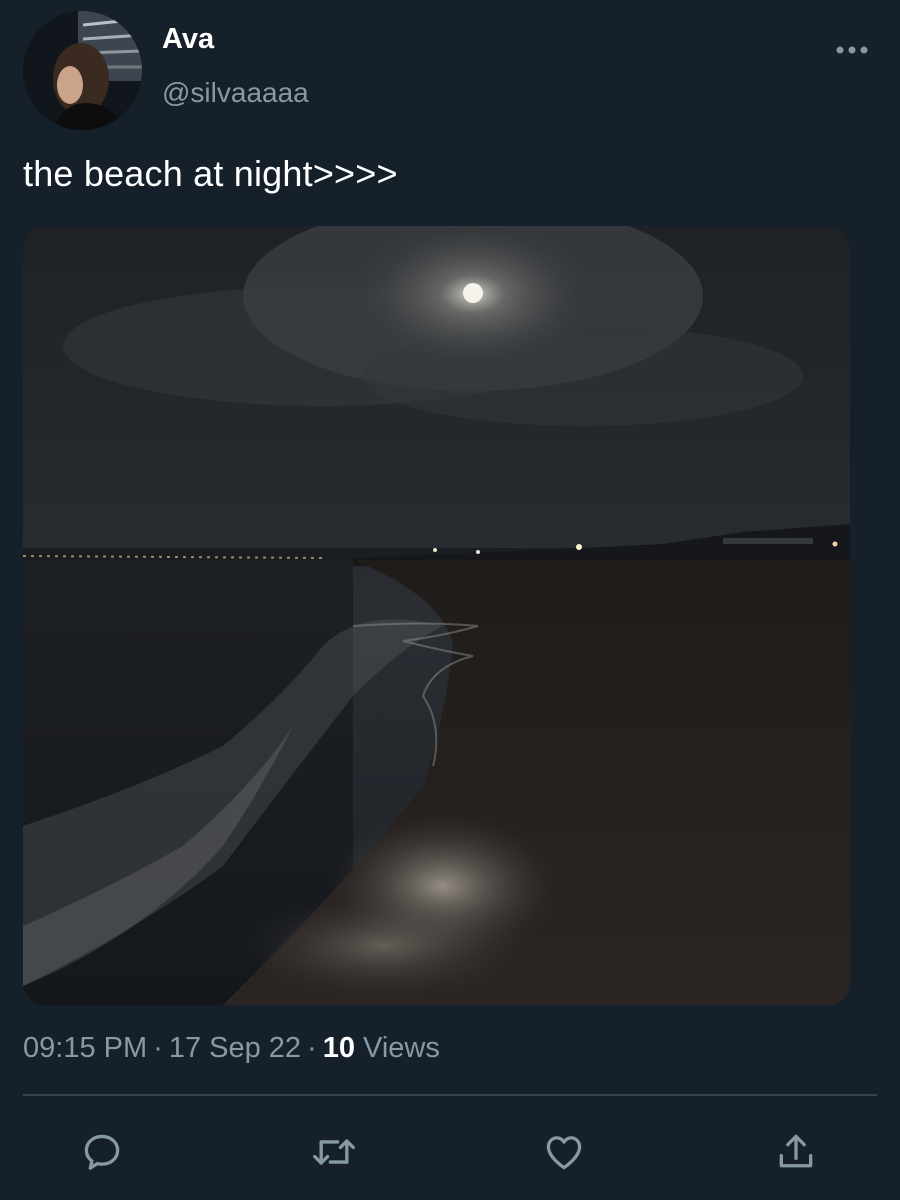 The width and height of the screenshot is (900, 1200). I want to click on avatar-photo, so click(82, 70).